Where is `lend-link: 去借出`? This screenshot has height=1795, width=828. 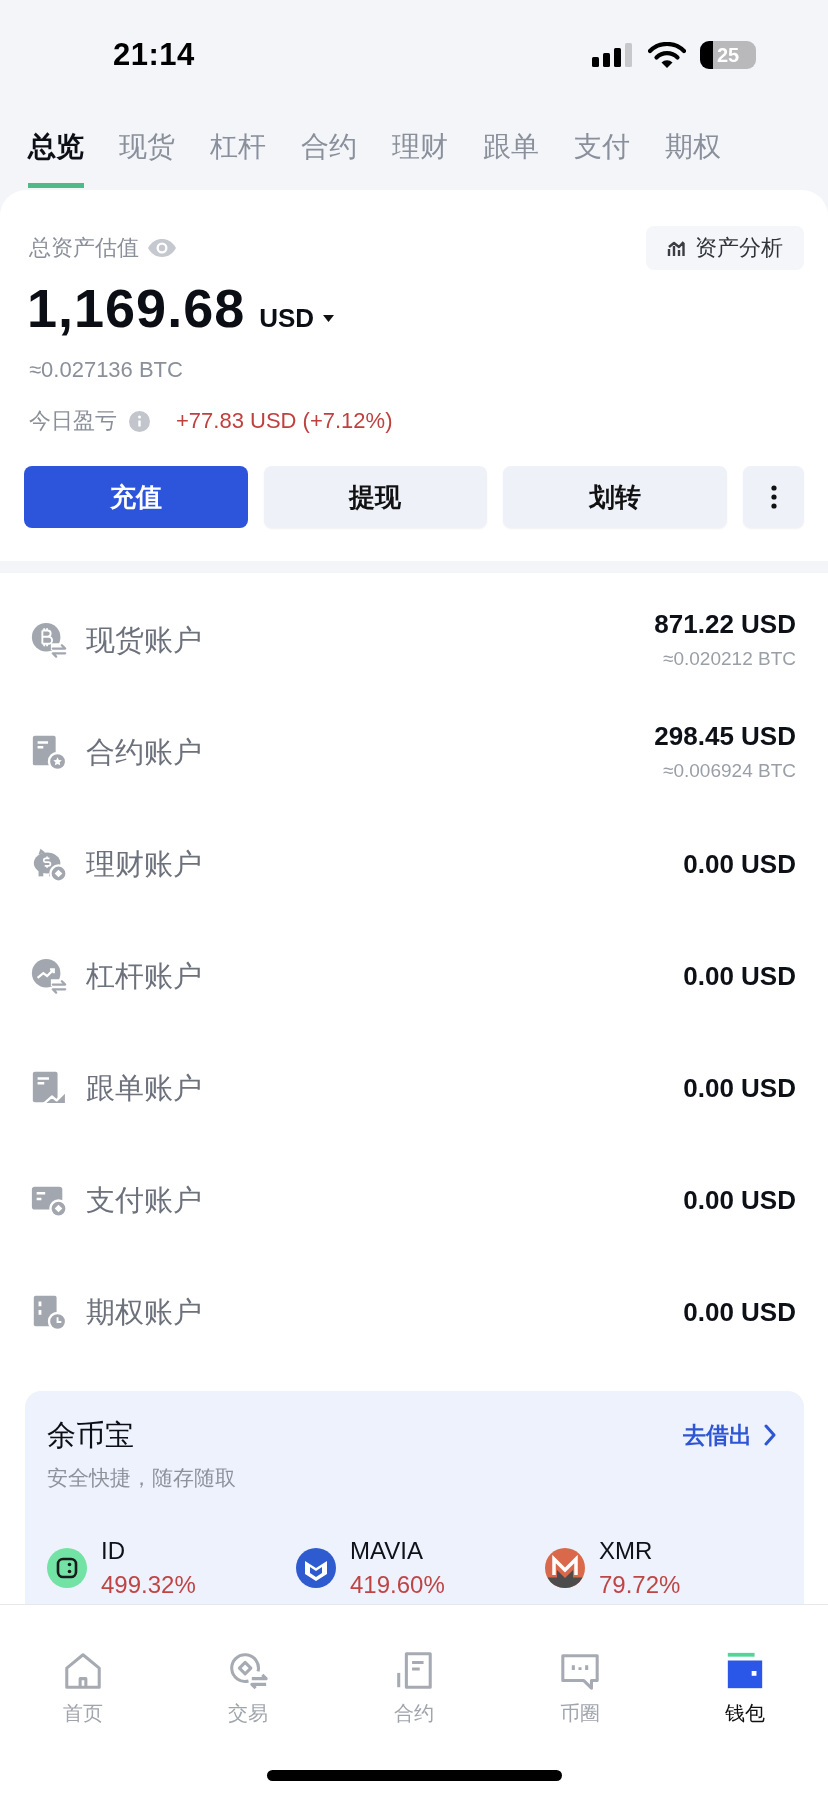
lend-link: 去借出 is located at coordinates (729, 1435).